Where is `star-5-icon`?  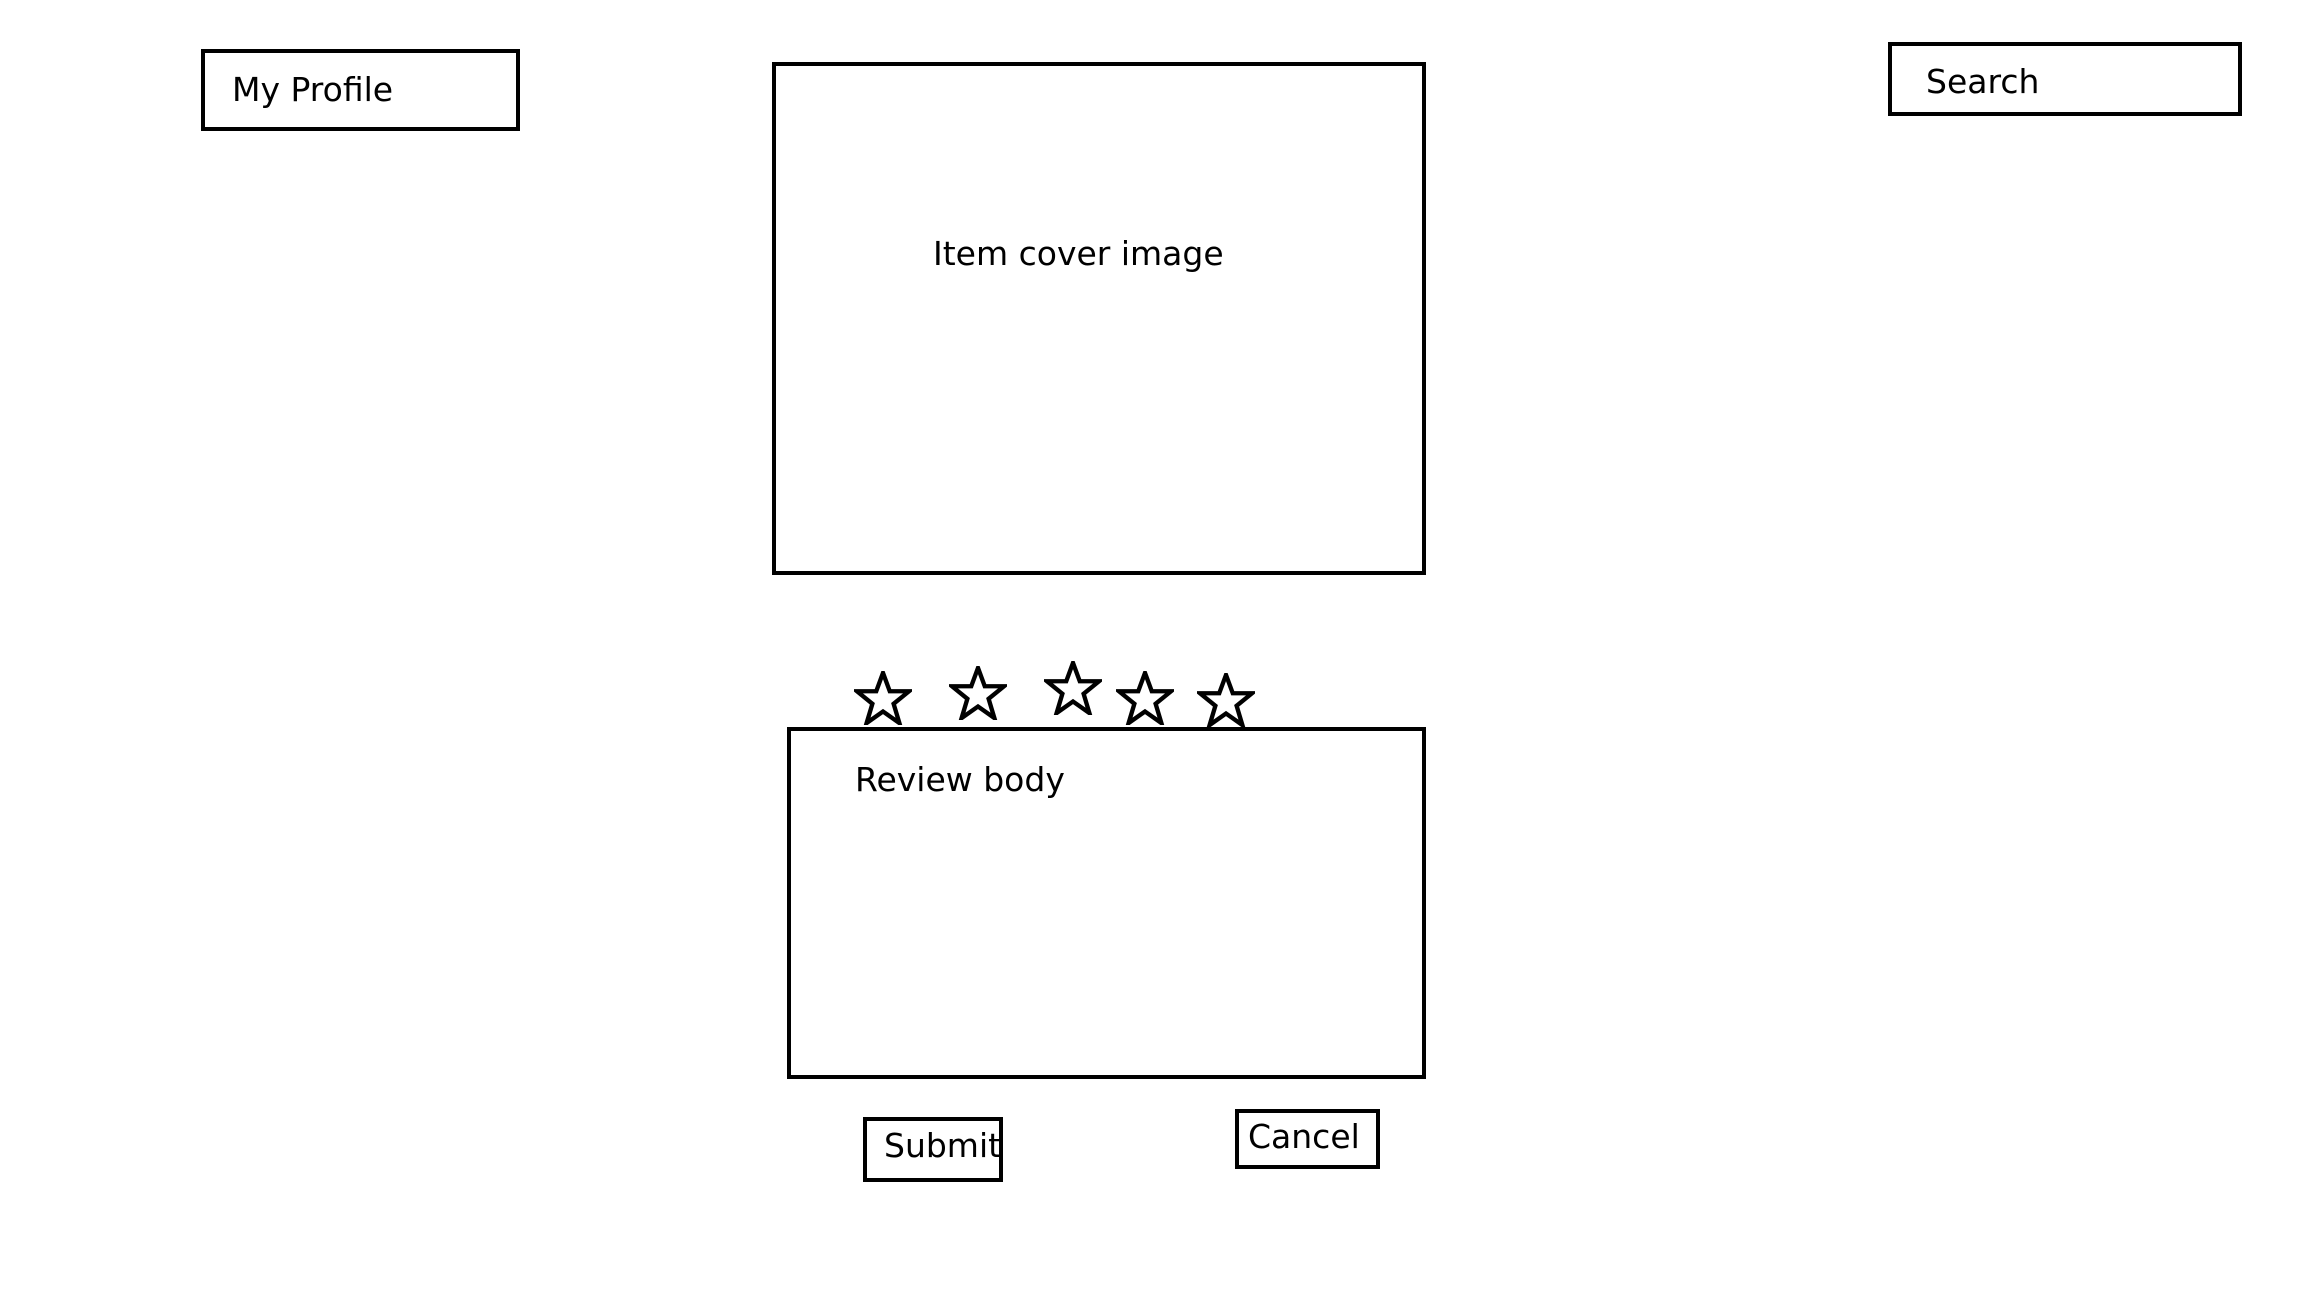 star-5-icon is located at coordinates (1226, 700).